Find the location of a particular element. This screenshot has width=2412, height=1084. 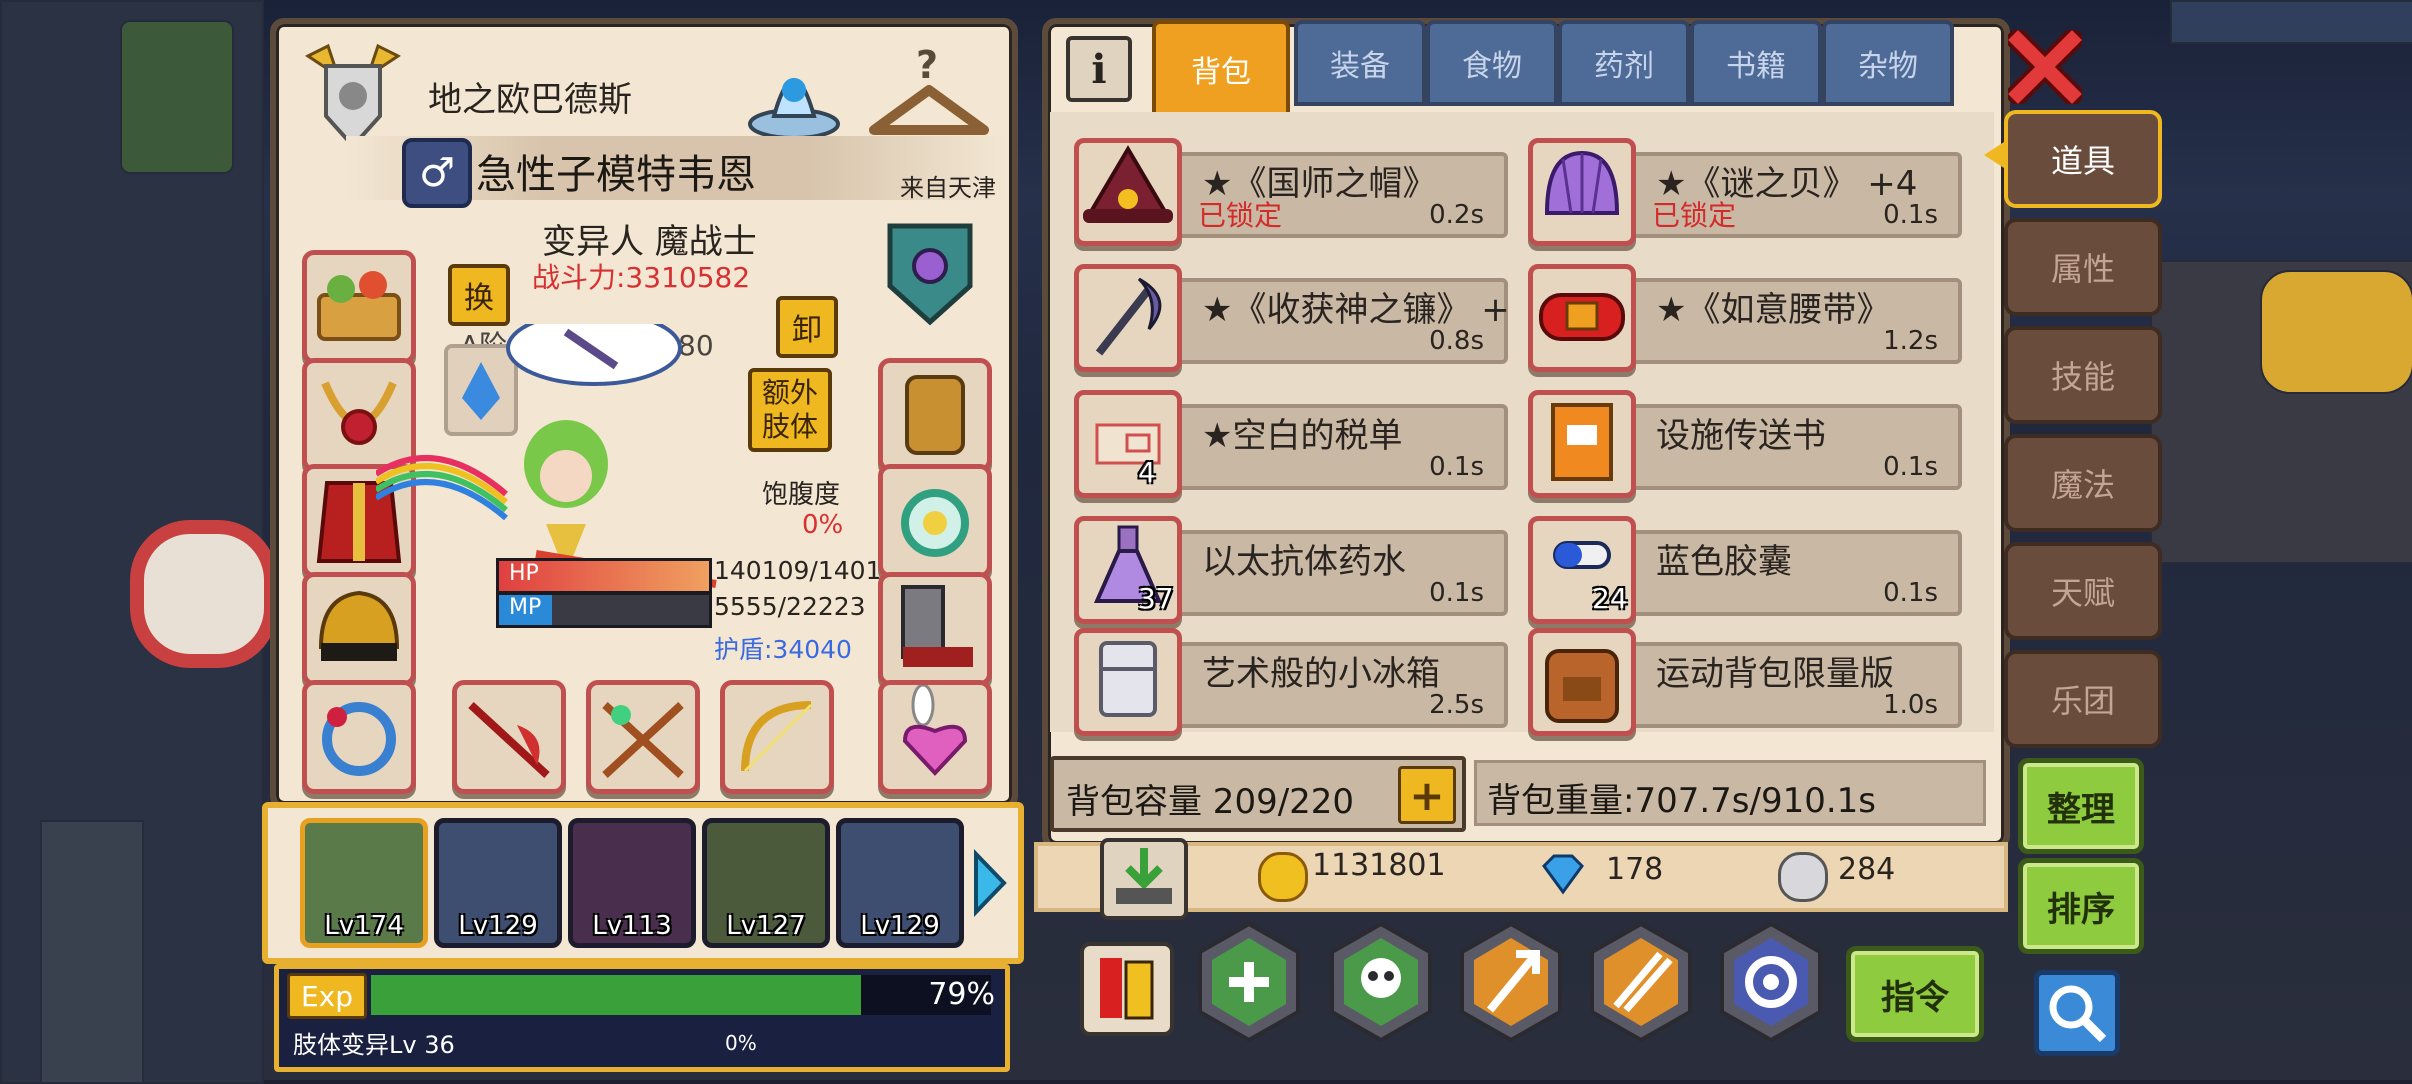

side-tab-band: 乐团 is located at coordinates (2083, 699).